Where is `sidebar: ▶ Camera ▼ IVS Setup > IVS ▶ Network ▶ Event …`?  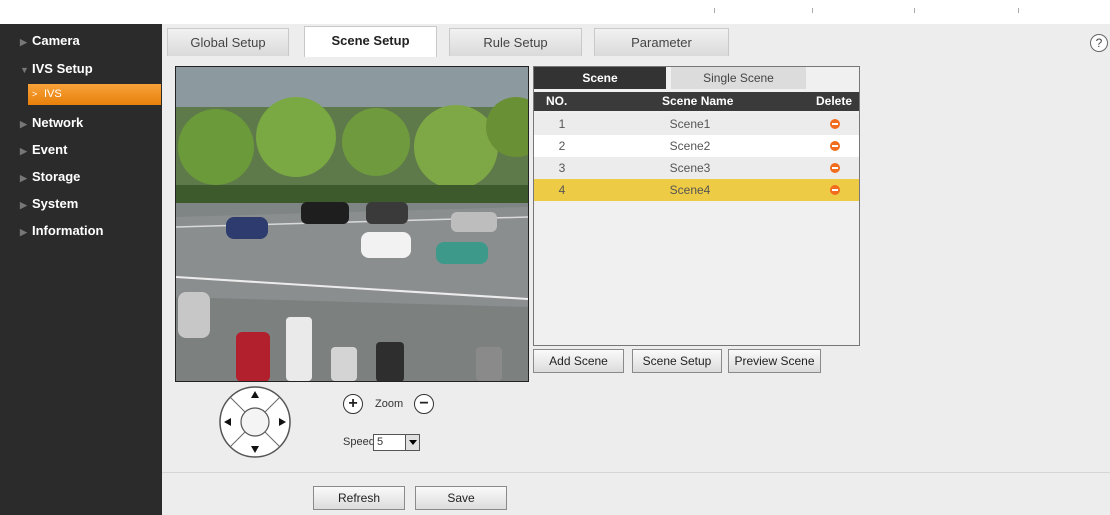
sidebar: ▶ Camera ▼ IVS Setup > IVS ▶ Network ▶ Event … is located at coordinates (81, 269).